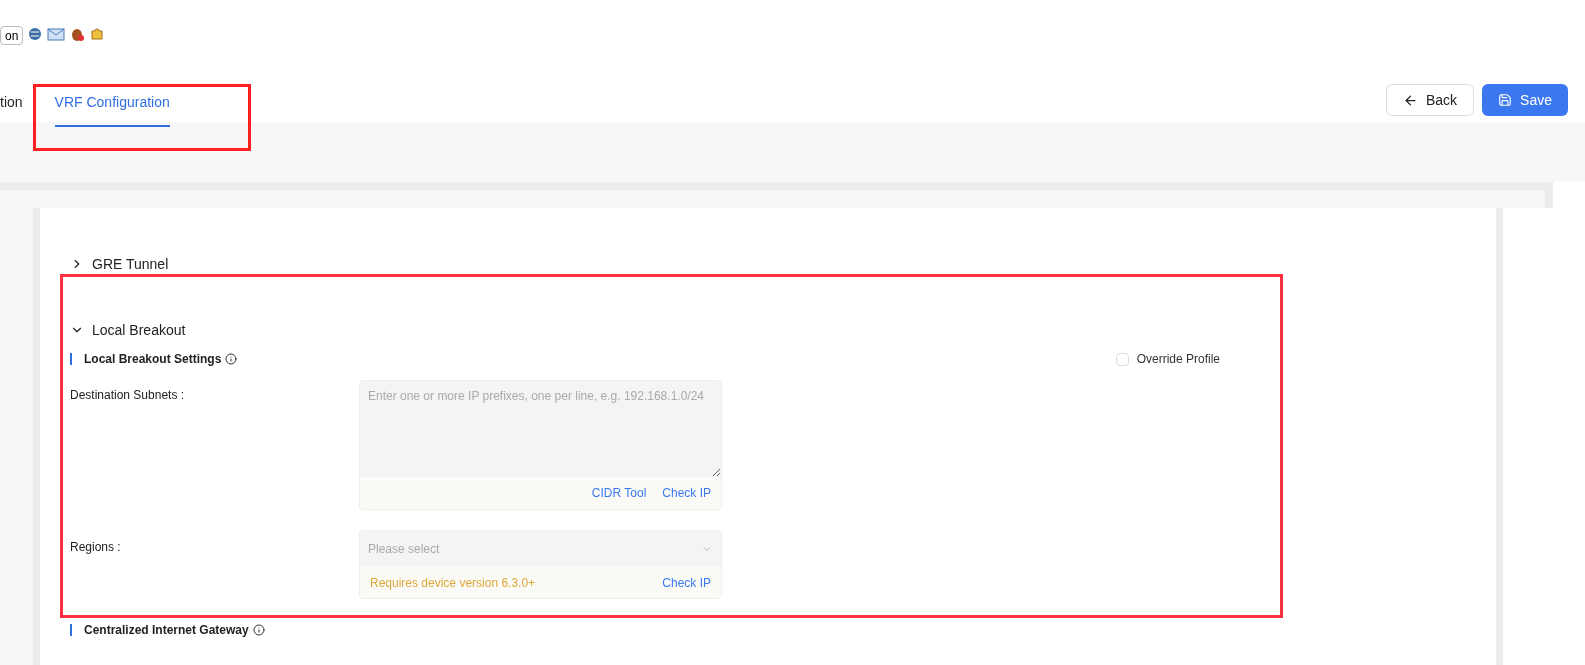  What do you see at coordinates (453, 583) in the screenshot?
I see `version-note: Requires device version 6.3.0+` at bounding box center [453, 583].